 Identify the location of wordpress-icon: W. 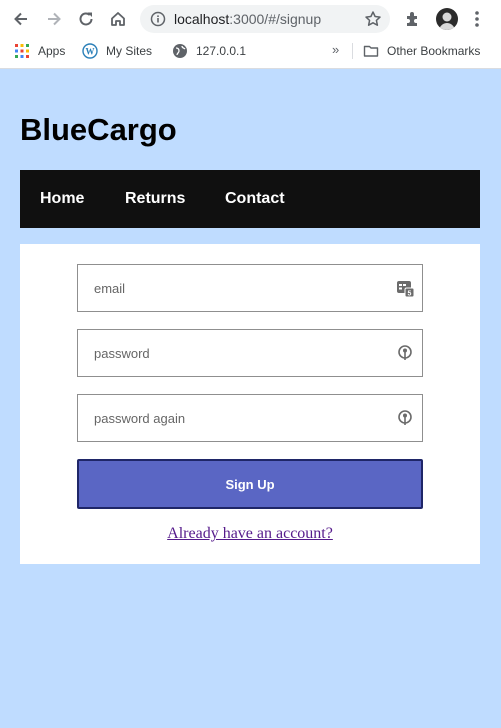
(90, 51).